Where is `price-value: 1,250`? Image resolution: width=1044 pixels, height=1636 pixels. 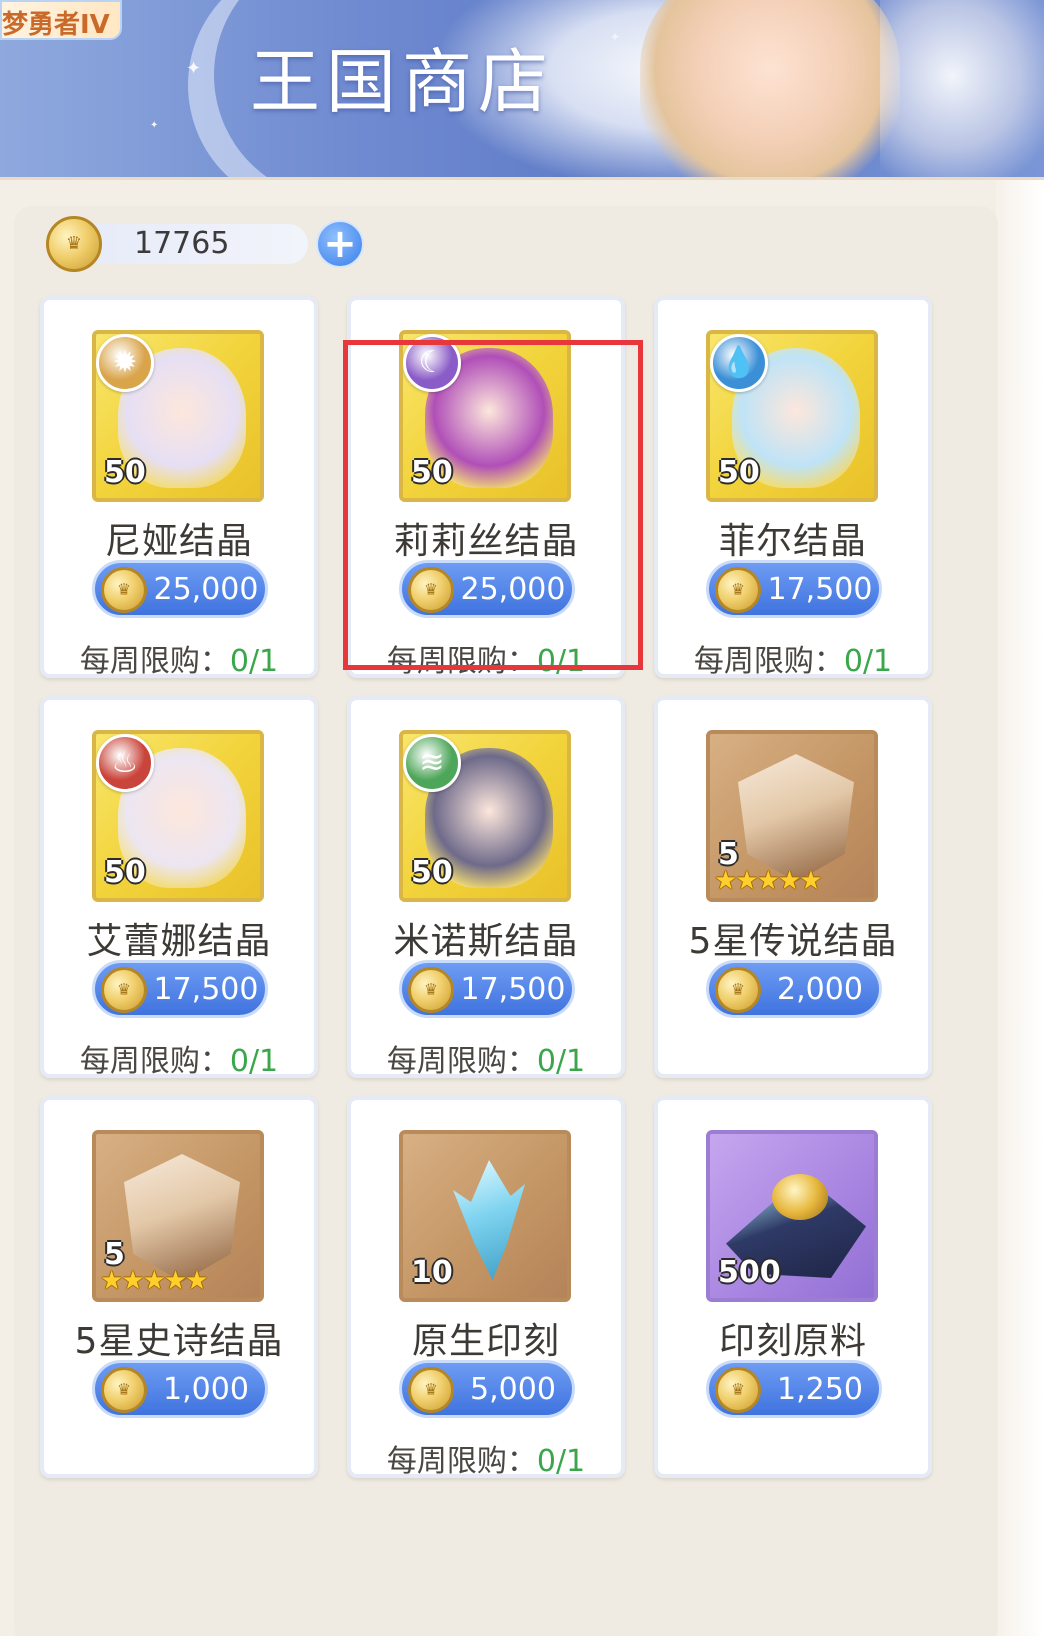 price-value: 1,250 is located at coordinates (820, 1389).